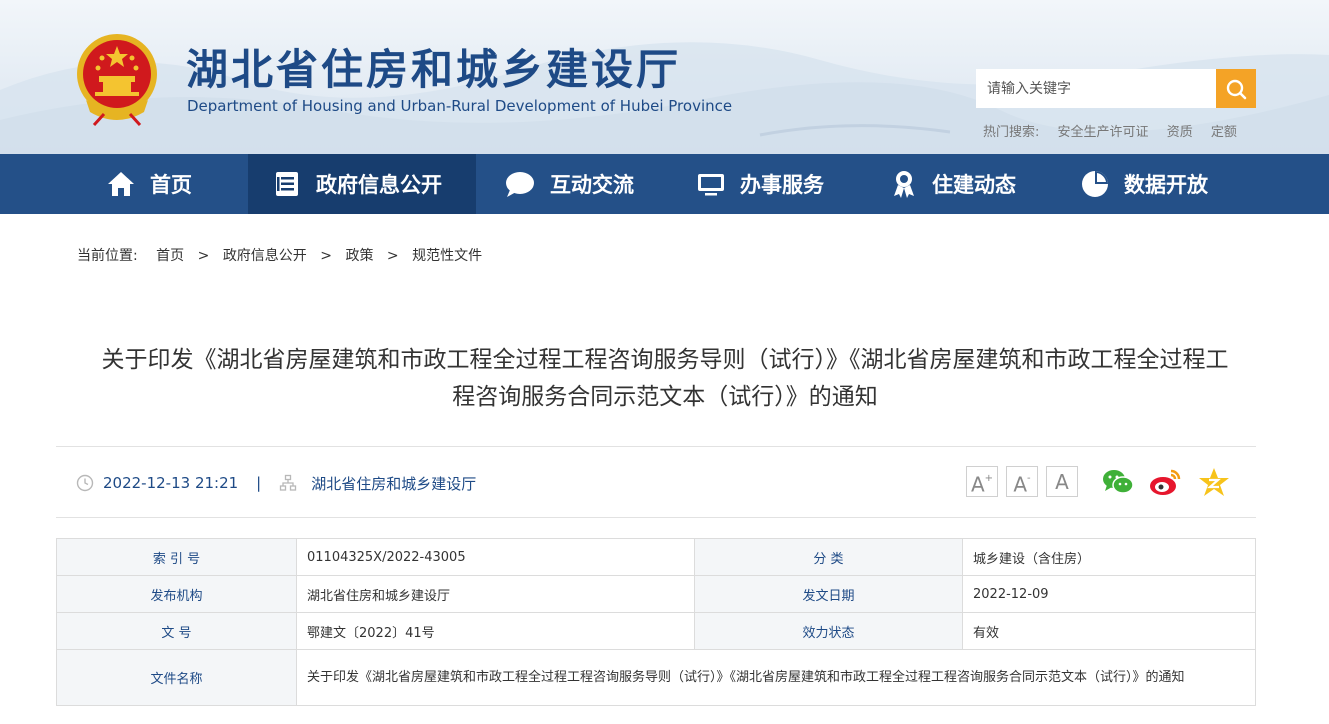 The width and height of the screenshot is (1329, 724). Describe the element at coordinates (1118, 482) in the screenshot. I see `wechat-share-icon` at that location.